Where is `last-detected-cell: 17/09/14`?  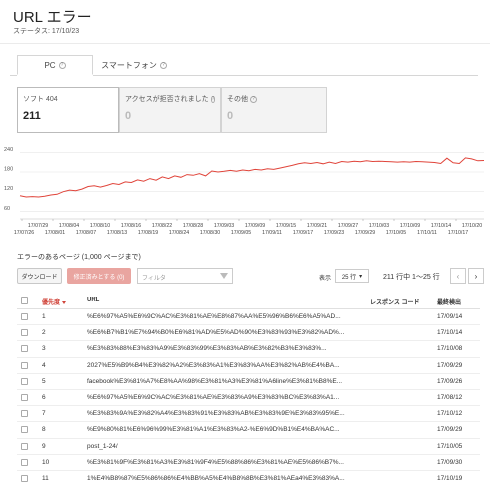
last-detected-cell: 17/09/14 is located at coordinates (450, 316).